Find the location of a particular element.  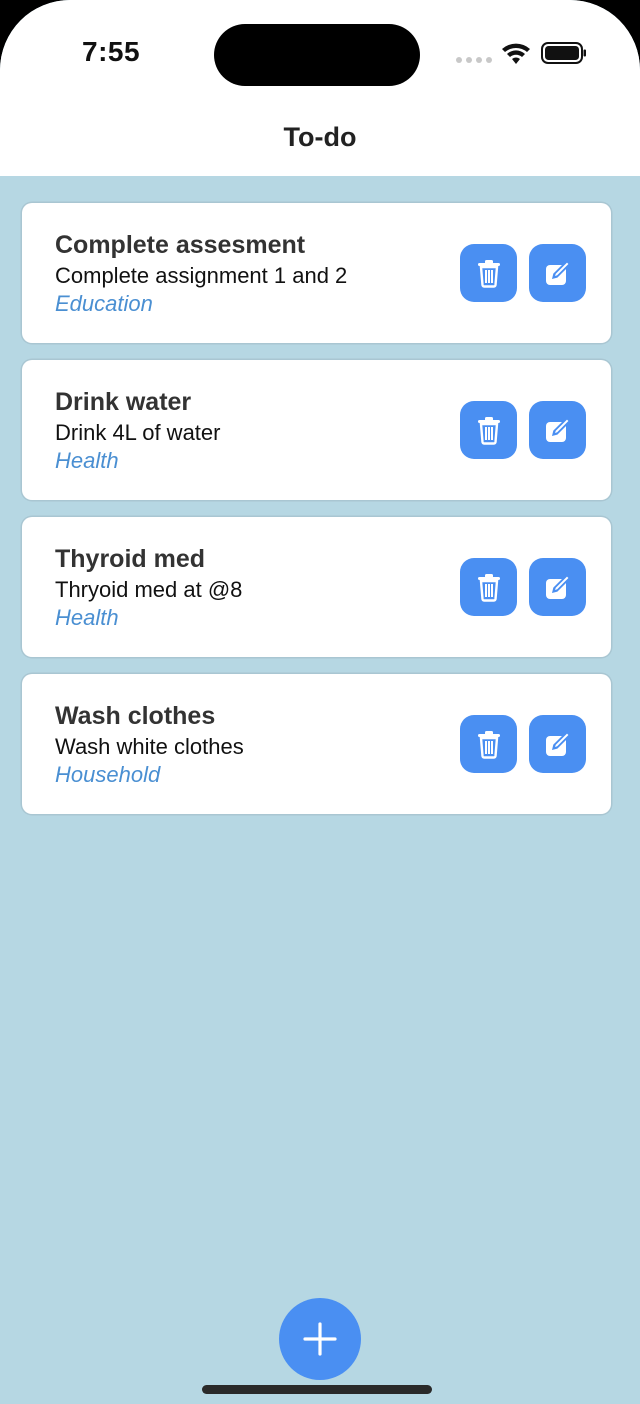

todo-category: Household is located at coordinates (108, 774).